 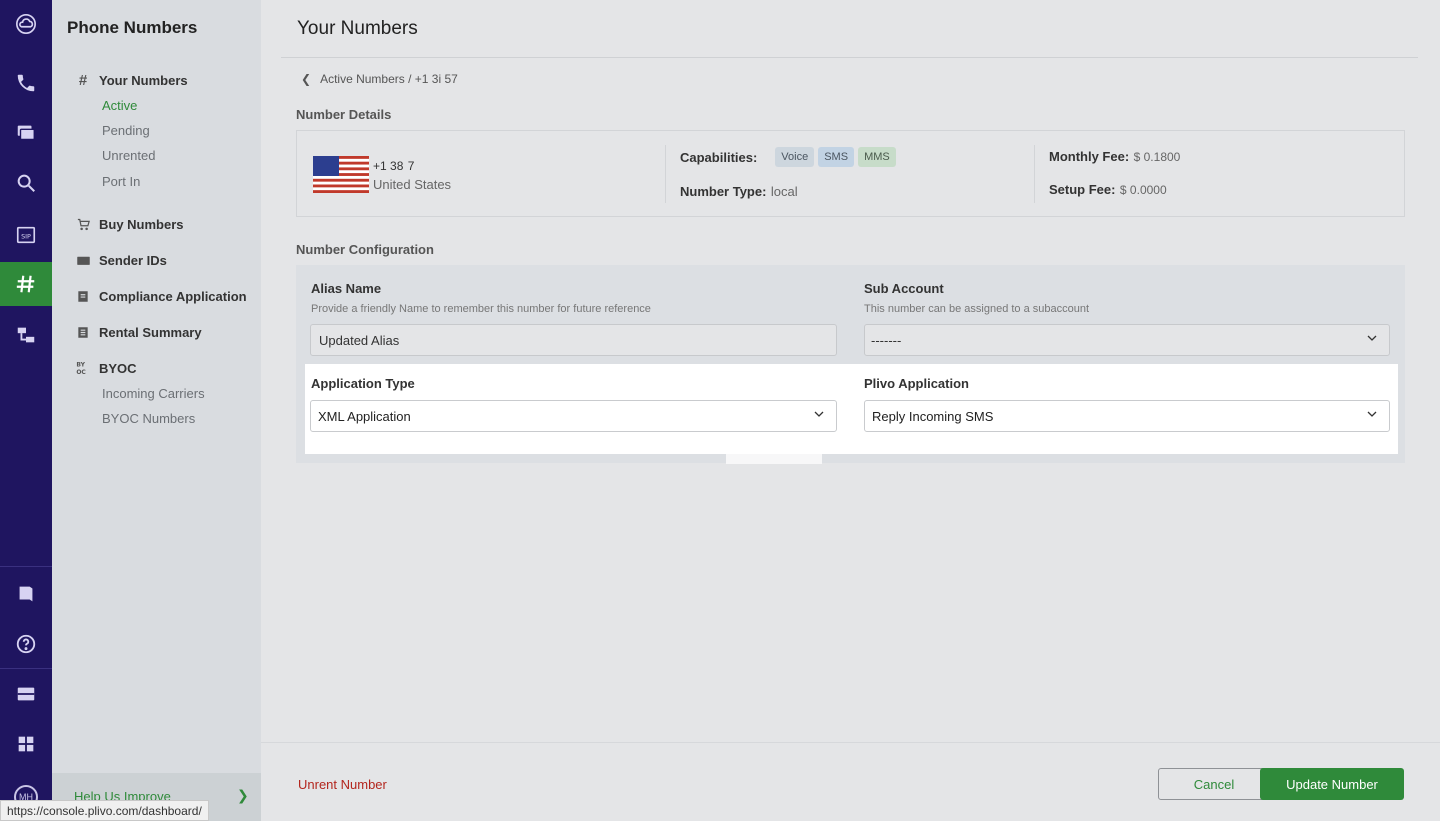 What do you see at coordinates (26, 594) in the screenshot?
I see `book-icon` at bounding box center [26, 594].